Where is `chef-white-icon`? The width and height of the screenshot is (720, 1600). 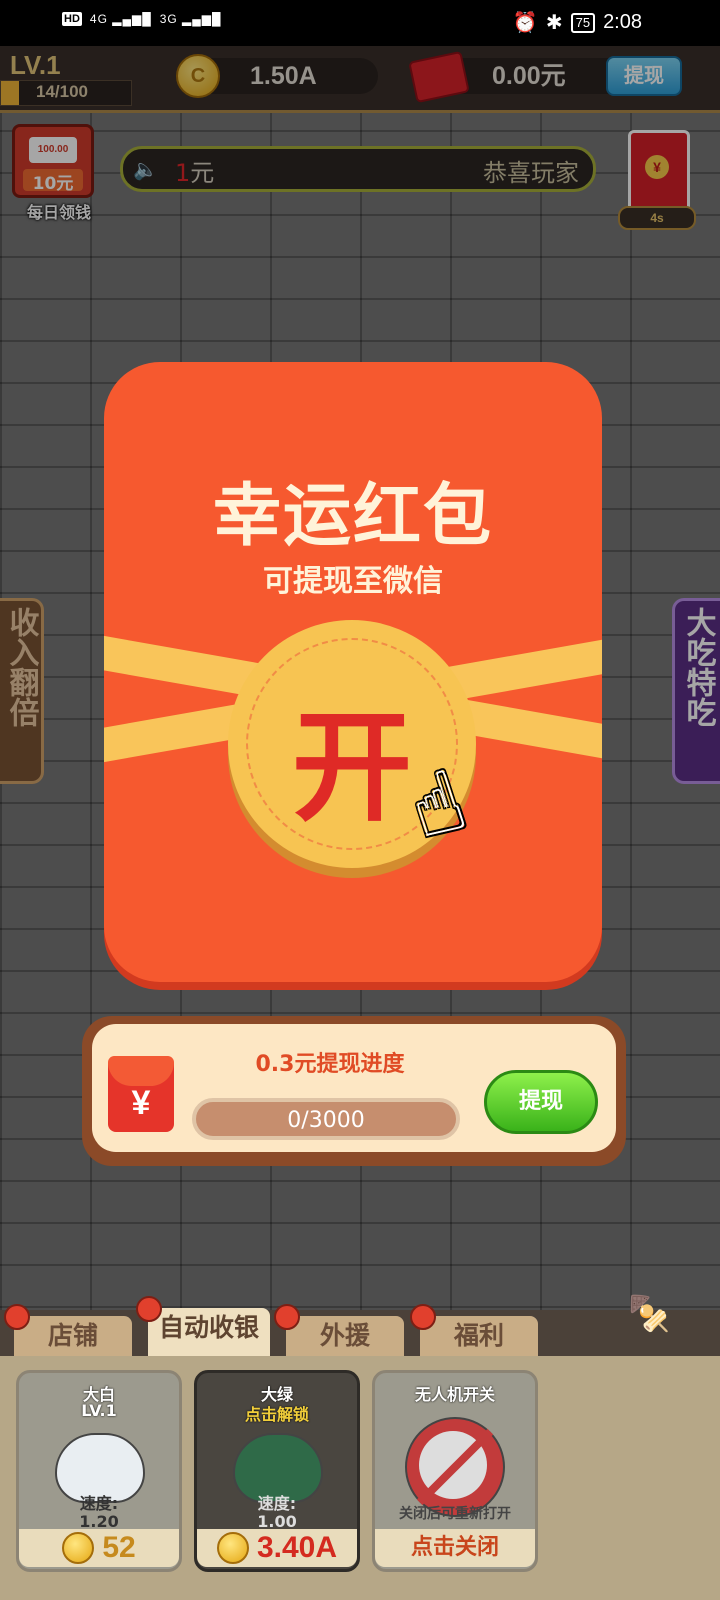
chef-white-icon is located at coordinates (100, 1468).